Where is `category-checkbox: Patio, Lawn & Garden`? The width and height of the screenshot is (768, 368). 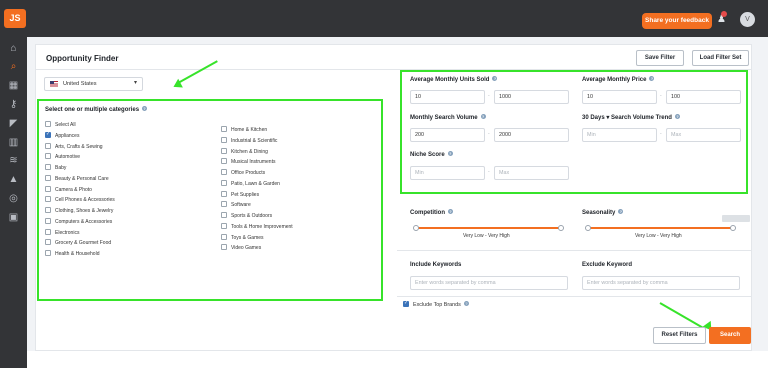 category-checkbox: Patio, Lawn & Garden is located at coordinates (250, 183).